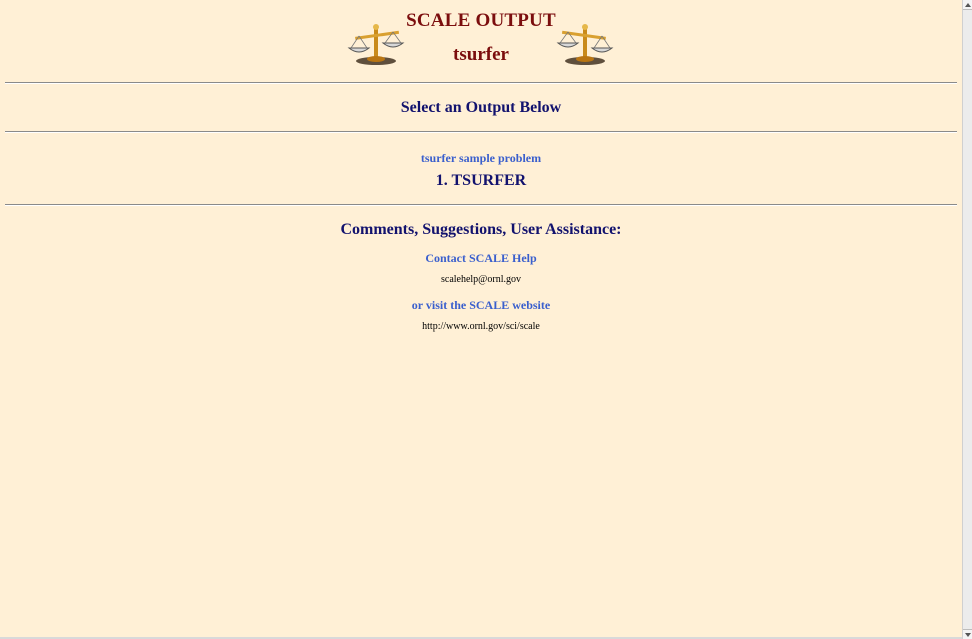 The height and width of the screenshot is (639, 972). I want to click on sample-problem-link: tsurfer sample problem, so click(481, 158).